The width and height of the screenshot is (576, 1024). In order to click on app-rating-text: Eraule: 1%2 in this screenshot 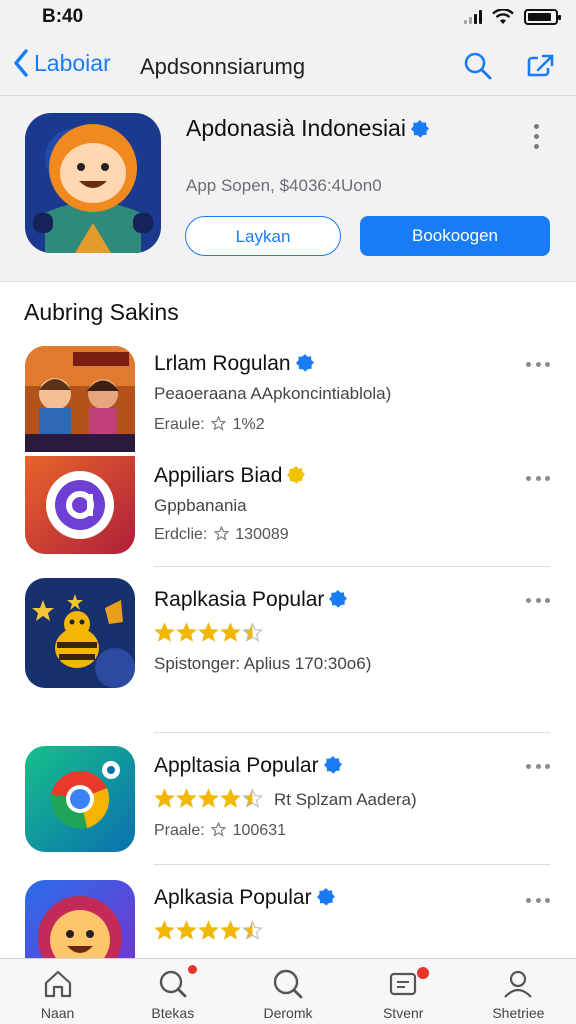, I will do `click(209, 424)`.